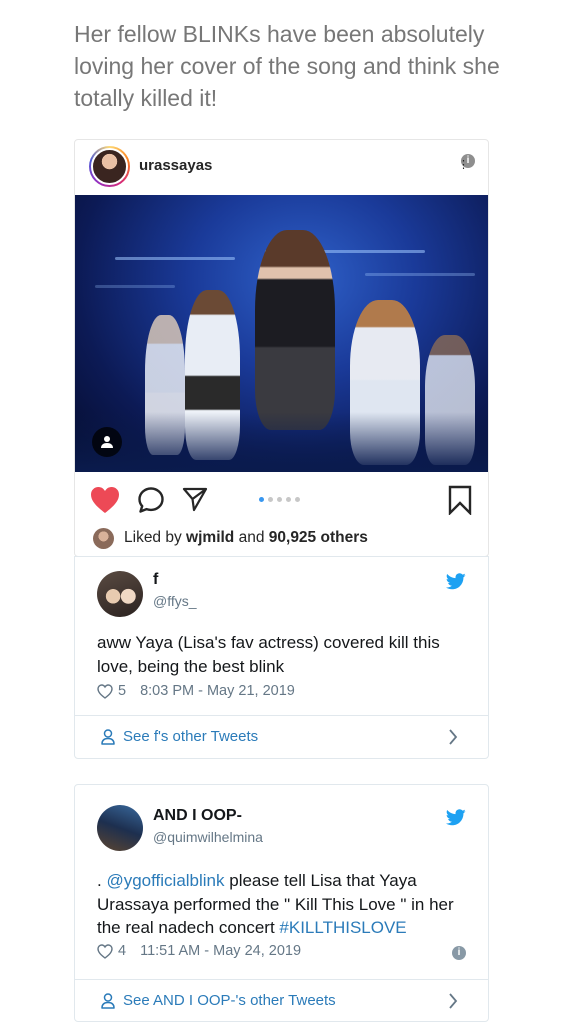  I want to click on share-icon, so click(195, 499).